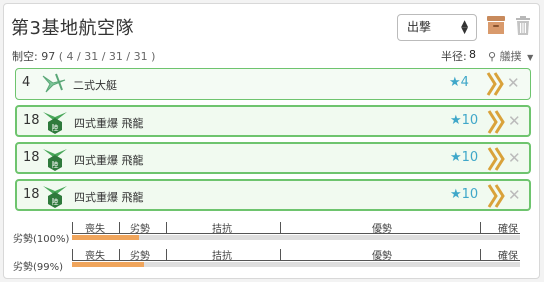 Image resolution: width=544 pixels, height=282 pixels. I want to click on recon-plane-icon, so click(54, 83).